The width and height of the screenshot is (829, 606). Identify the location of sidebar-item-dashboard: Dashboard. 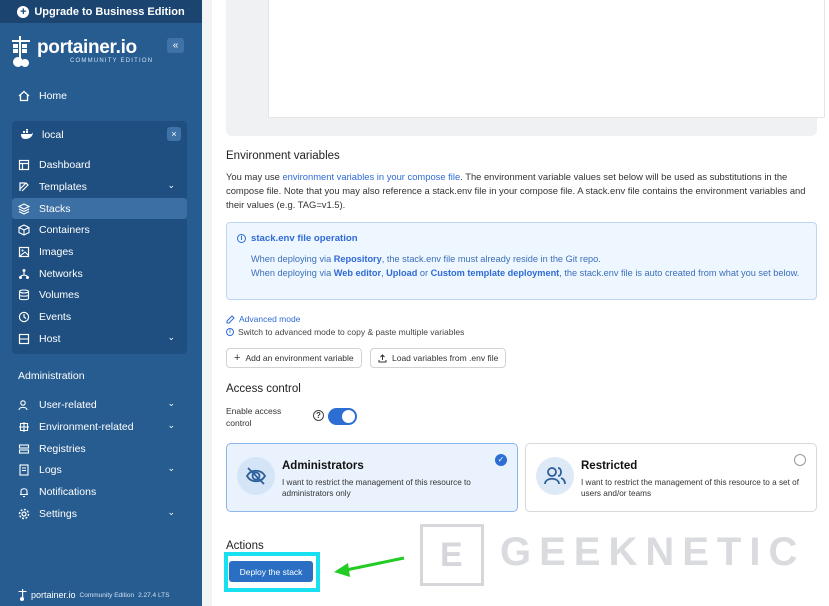
(99, 164).